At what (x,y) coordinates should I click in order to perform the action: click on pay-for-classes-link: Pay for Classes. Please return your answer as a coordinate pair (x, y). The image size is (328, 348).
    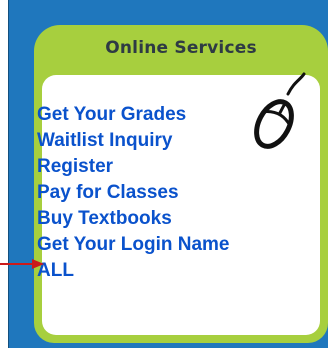
    Looking at the image, I should click on (108, 192).